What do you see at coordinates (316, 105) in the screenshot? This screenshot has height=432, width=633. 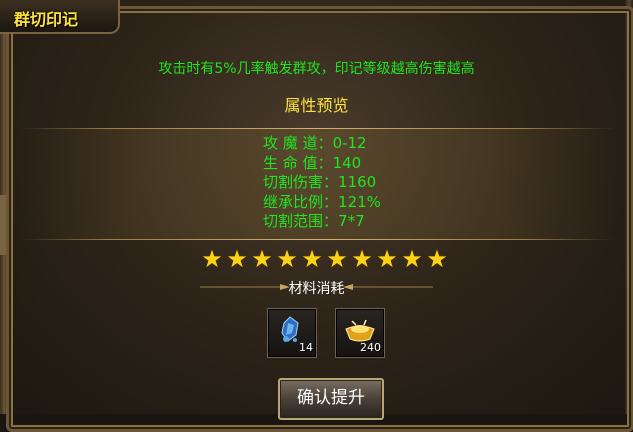 I see `attributes-header: 属性预览` at bounding box center [316, 105].